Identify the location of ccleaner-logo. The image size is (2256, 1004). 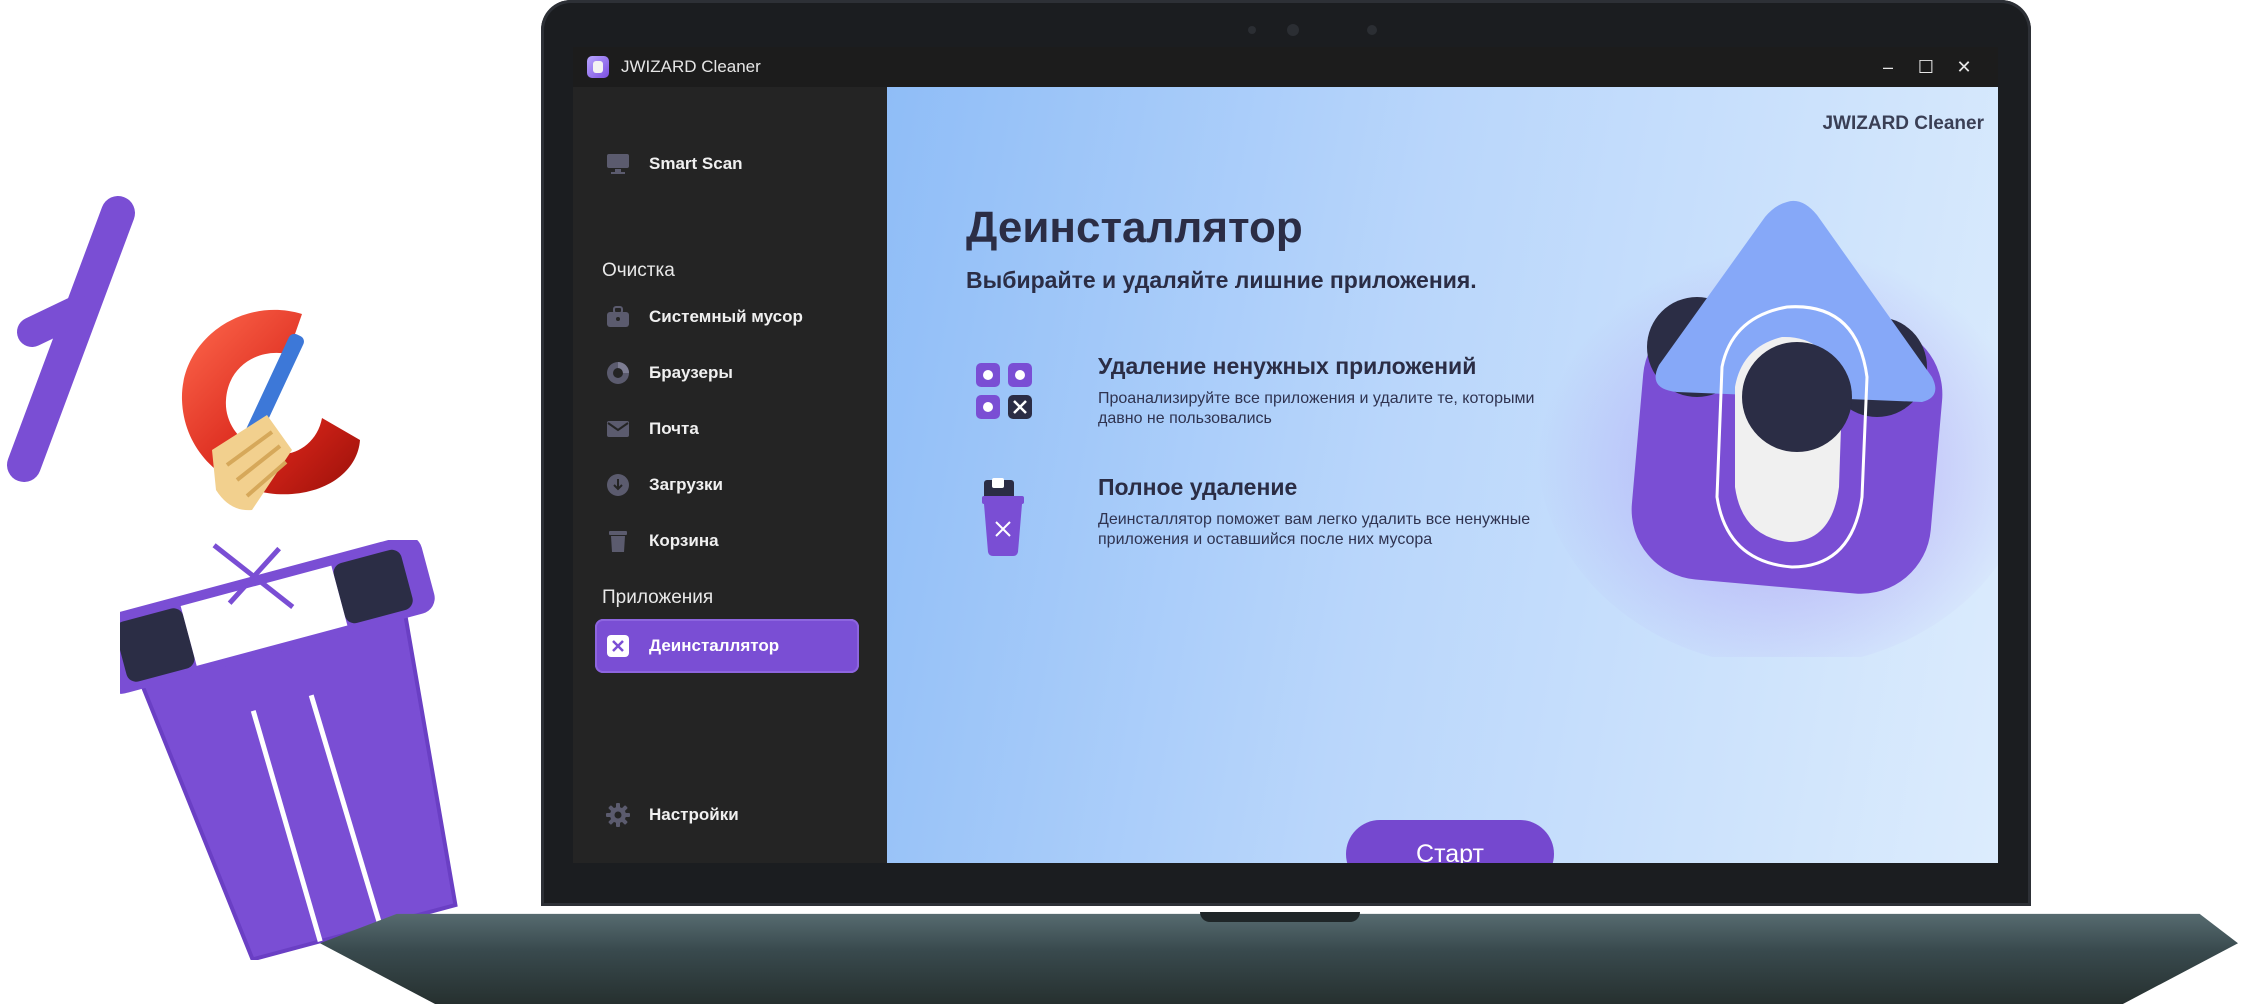
(270, 410).